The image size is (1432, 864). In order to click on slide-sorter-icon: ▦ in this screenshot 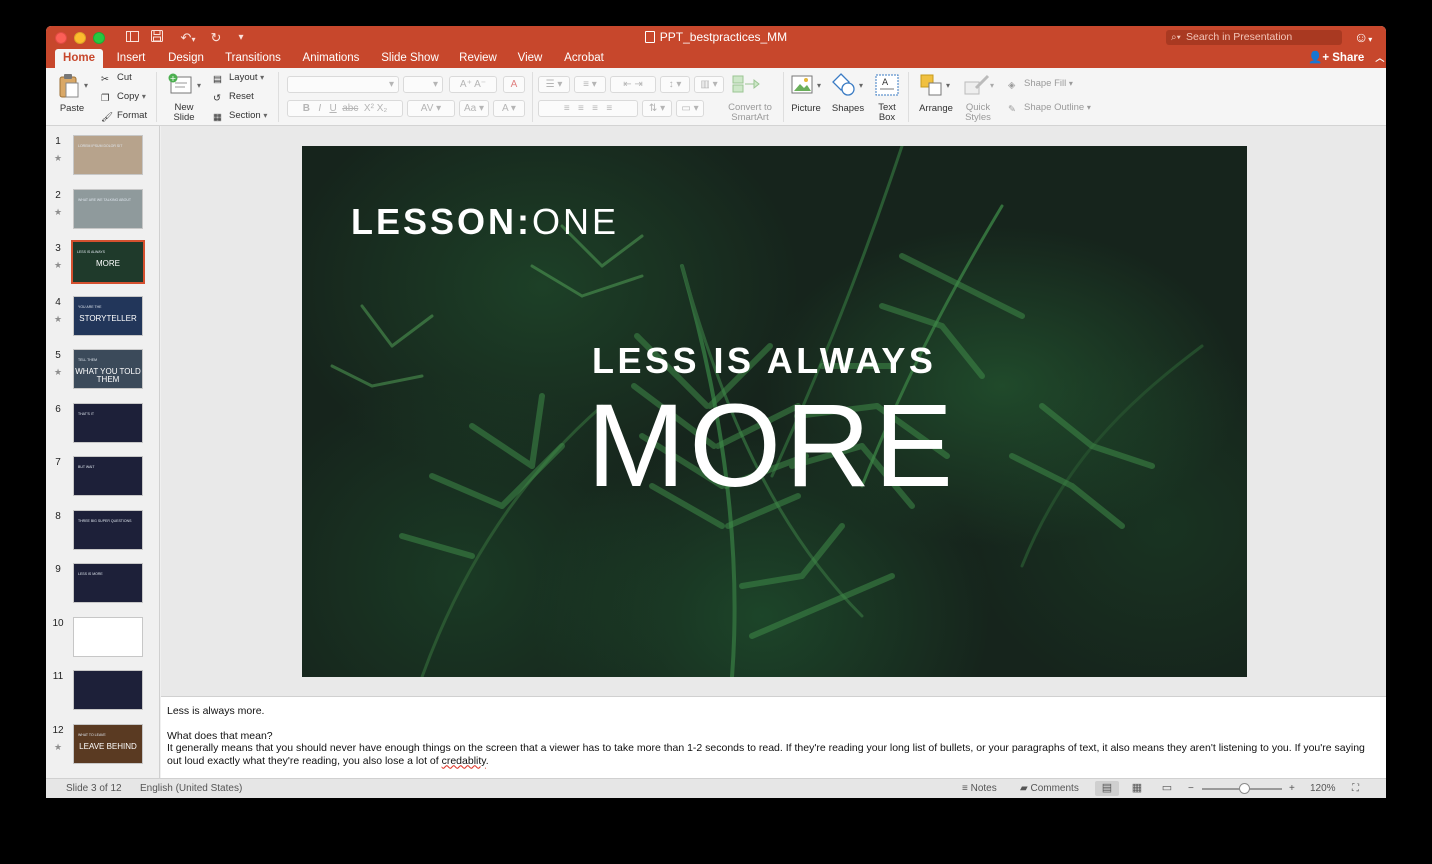, I will do `click(1137, 788)`.